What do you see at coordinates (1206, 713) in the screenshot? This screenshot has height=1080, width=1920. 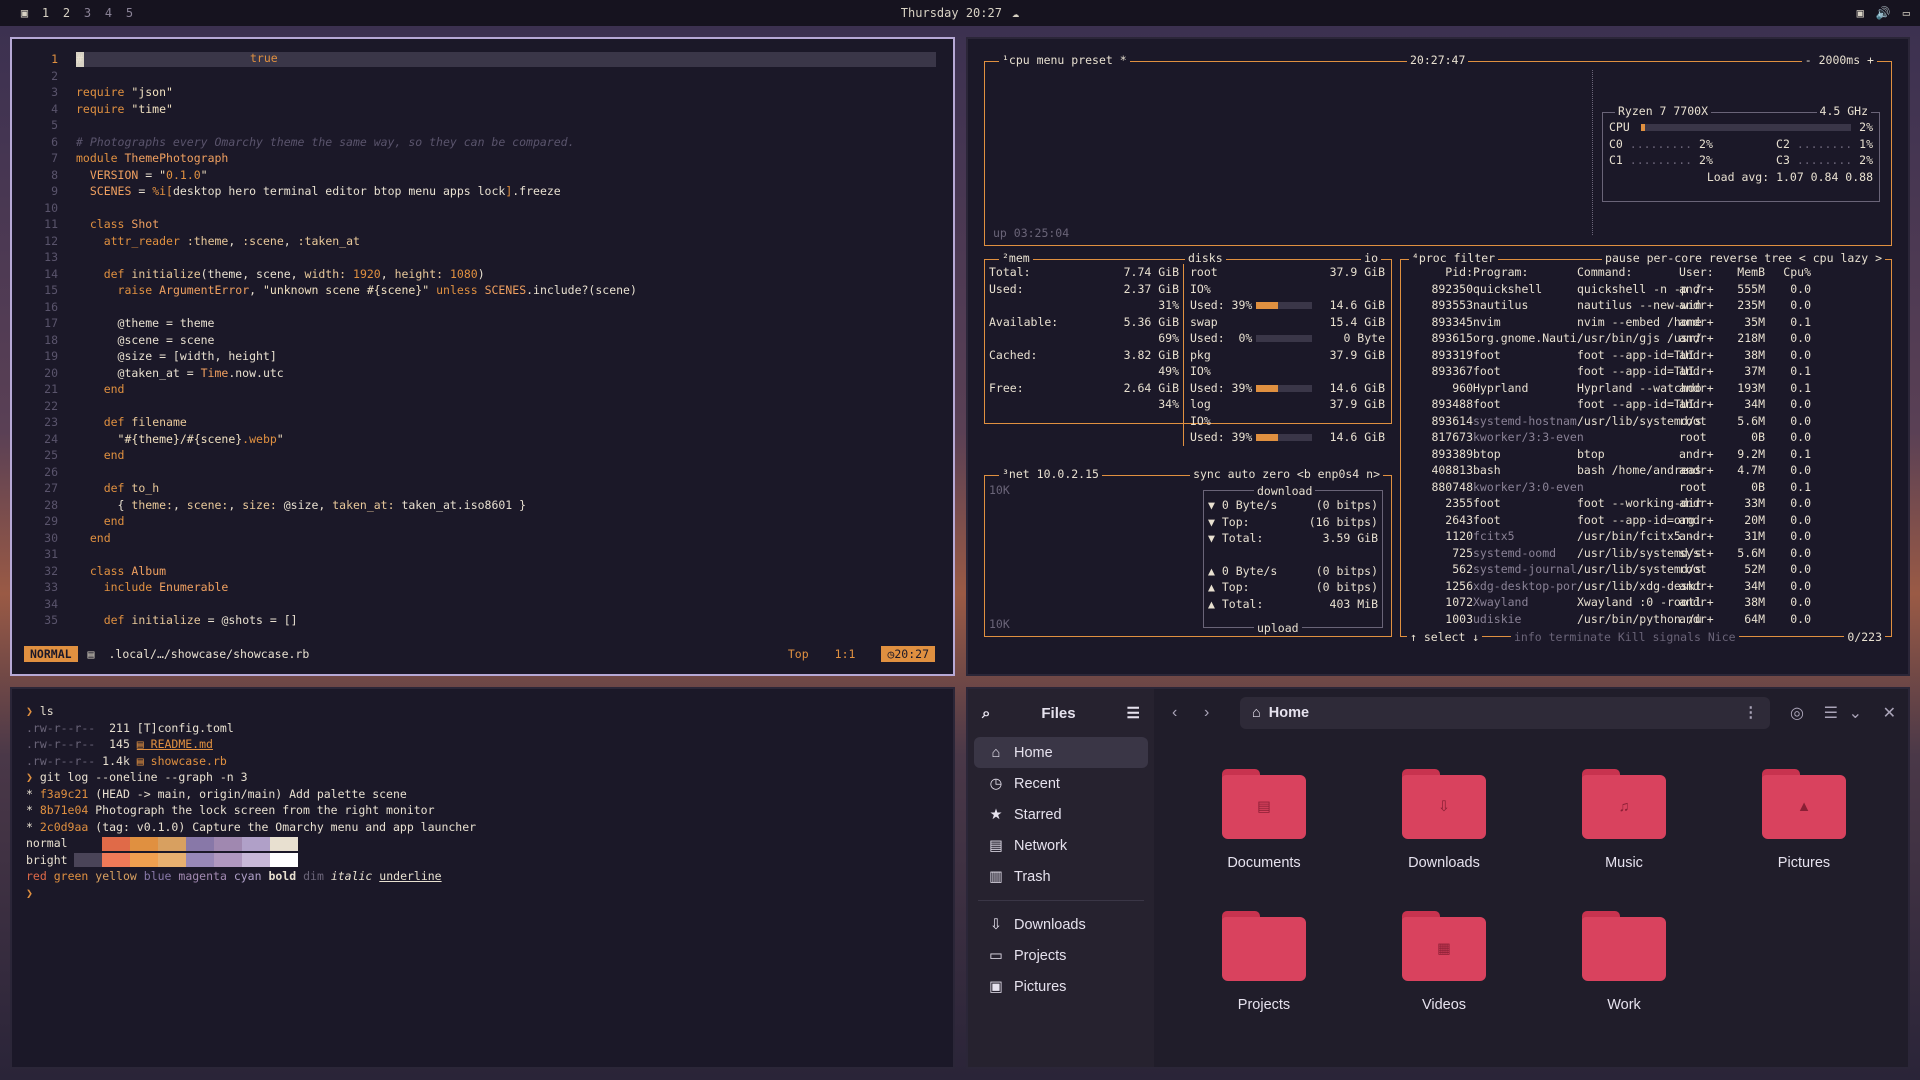 I see `forward-icon: ›` at bounding box center [1206, 713].